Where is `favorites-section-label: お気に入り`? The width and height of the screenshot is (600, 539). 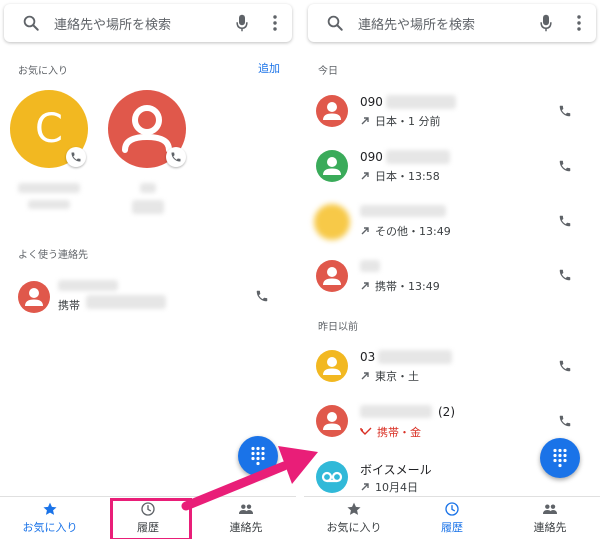 favorites-section-label: お気に入り is located at coordinates (43, 71).